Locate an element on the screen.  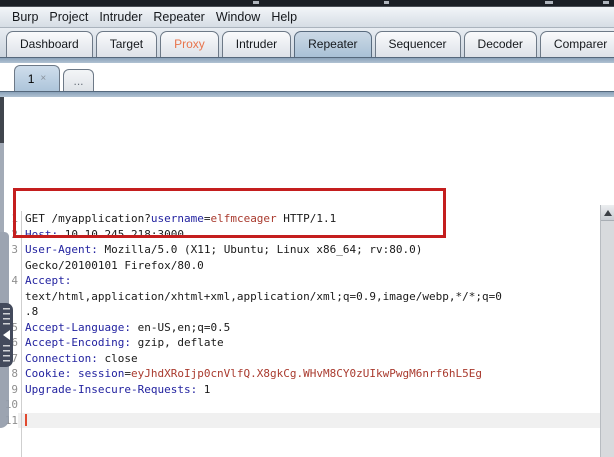
scroll-up-button is located at coordinates (607, 213).